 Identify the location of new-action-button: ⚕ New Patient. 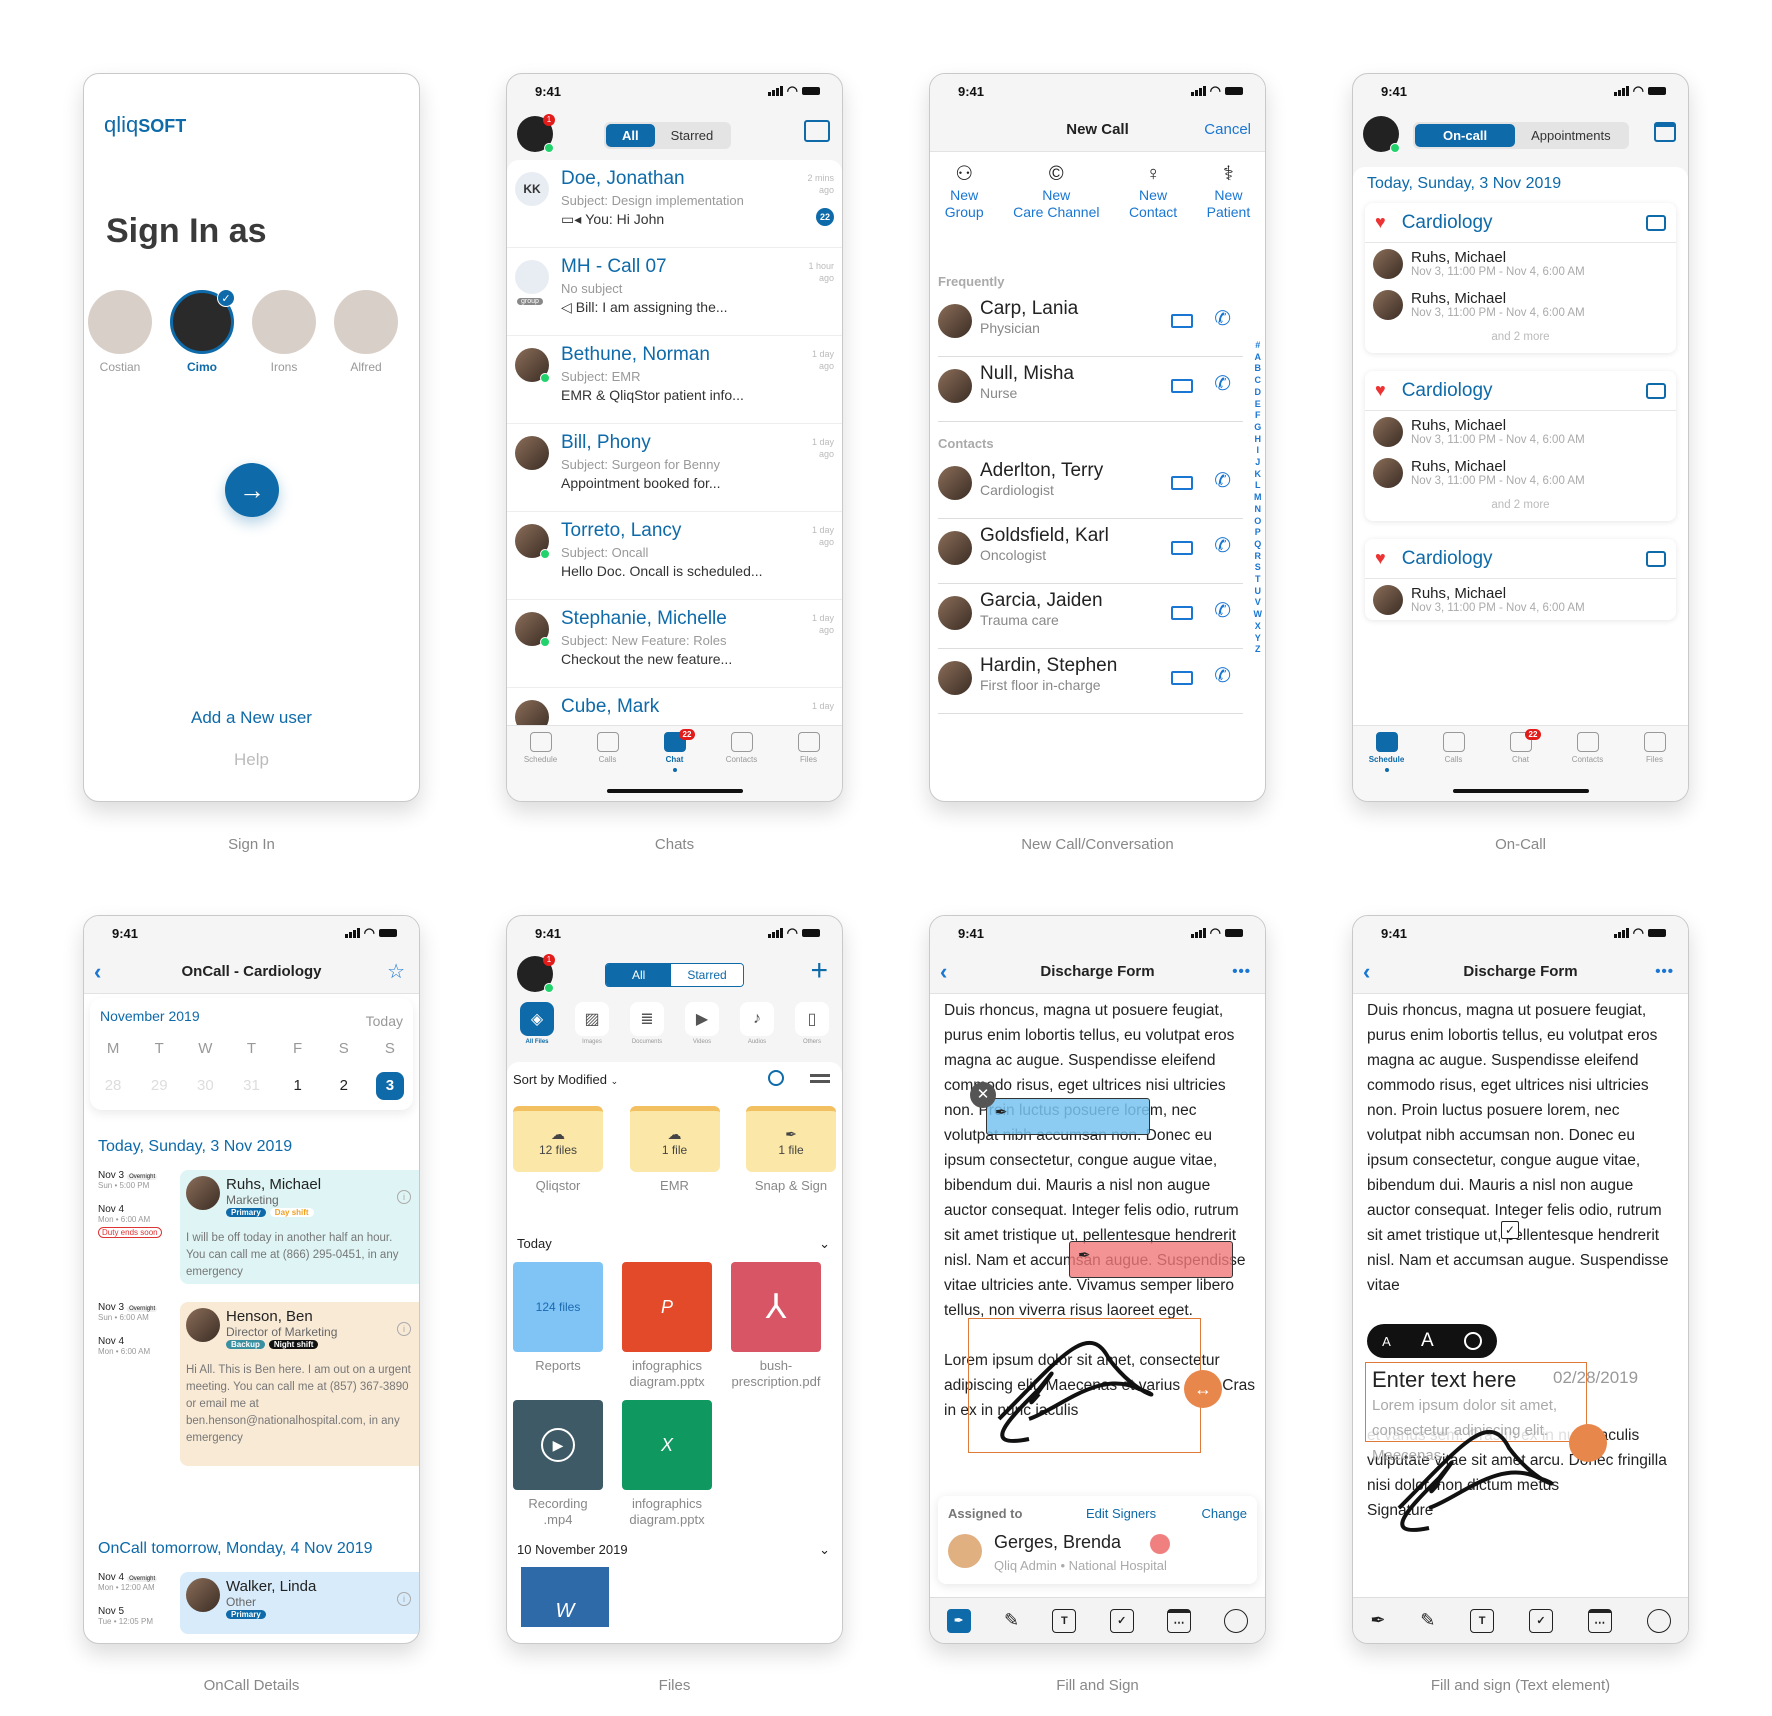
(1229, 192).